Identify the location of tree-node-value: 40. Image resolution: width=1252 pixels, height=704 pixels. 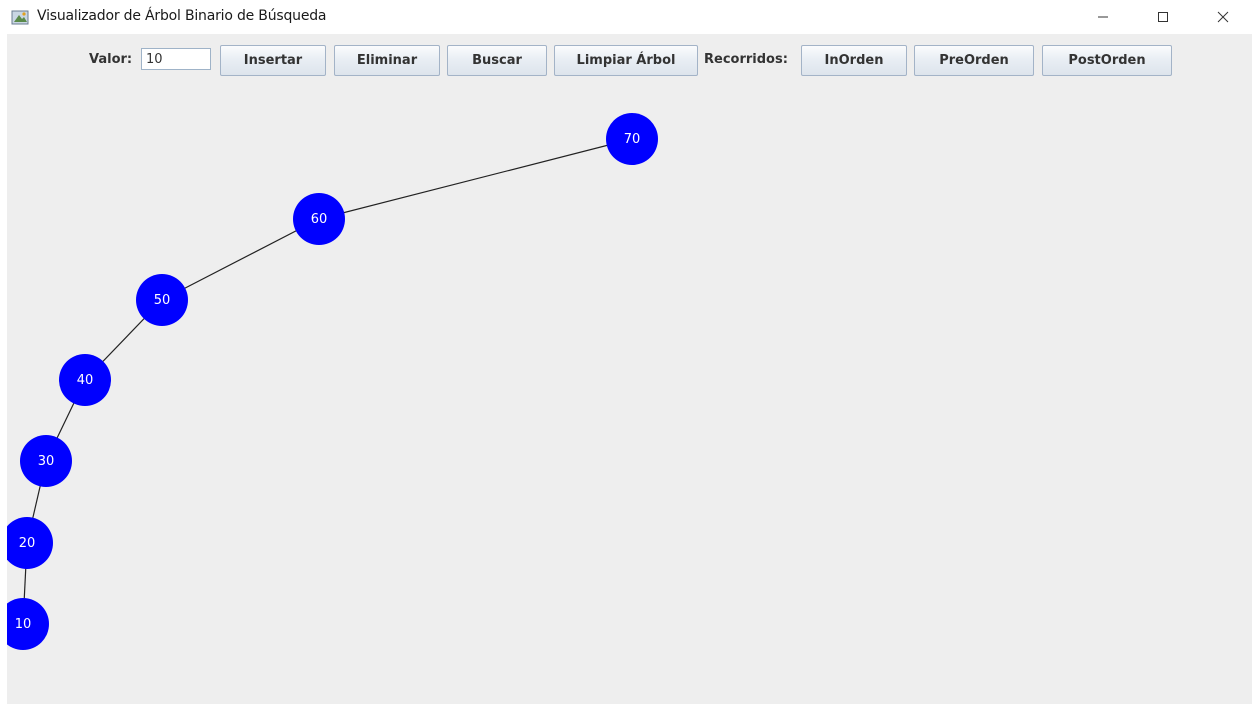
(85, 380).